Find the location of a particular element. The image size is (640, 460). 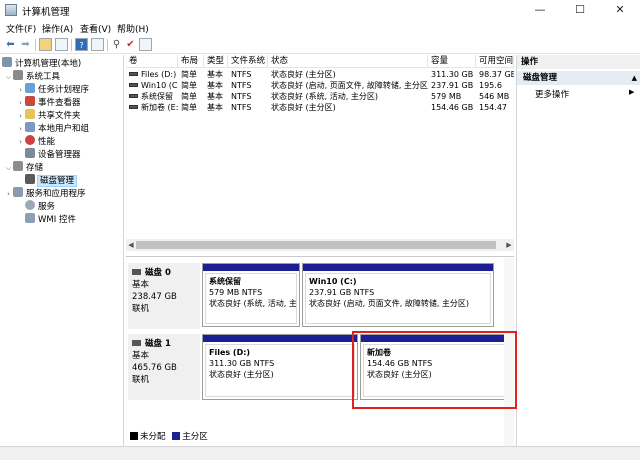

tree-item-system-tools: ⌵ 系统工具 is located at coordinates (32, 76).